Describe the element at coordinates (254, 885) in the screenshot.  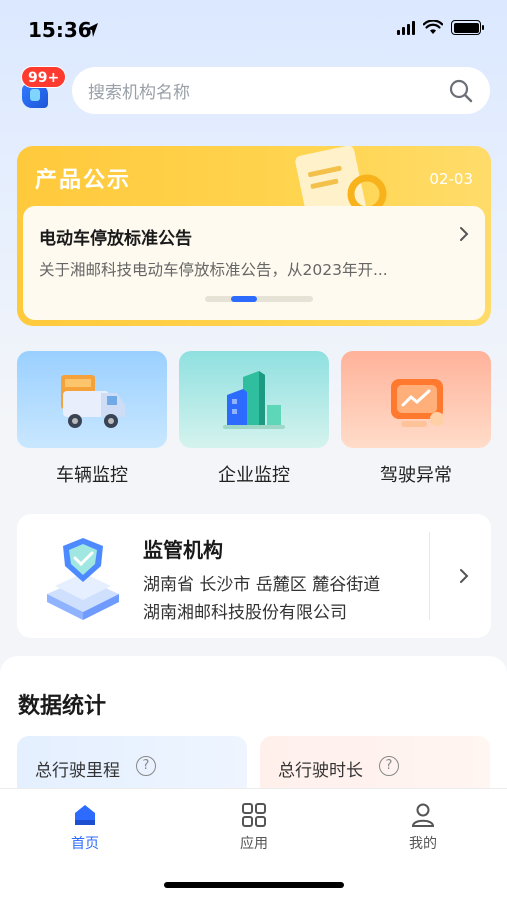
I see `home-indicator` at that location.